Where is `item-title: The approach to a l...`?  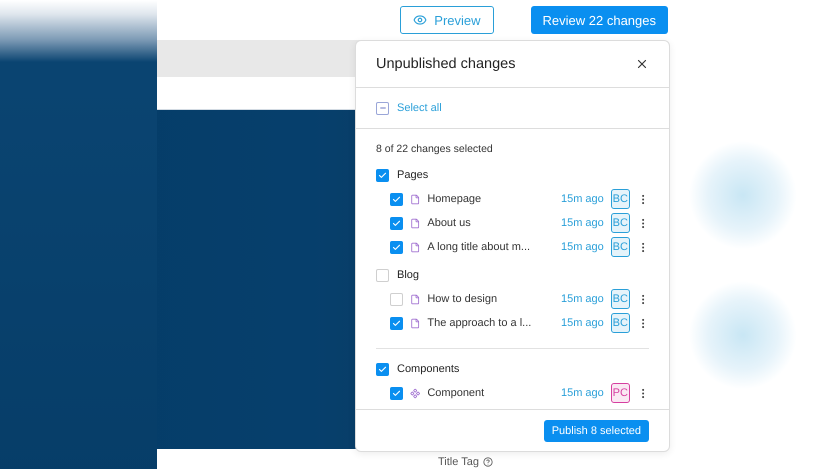
item-title: The approach to a l... is located at coordinates (487, 323).